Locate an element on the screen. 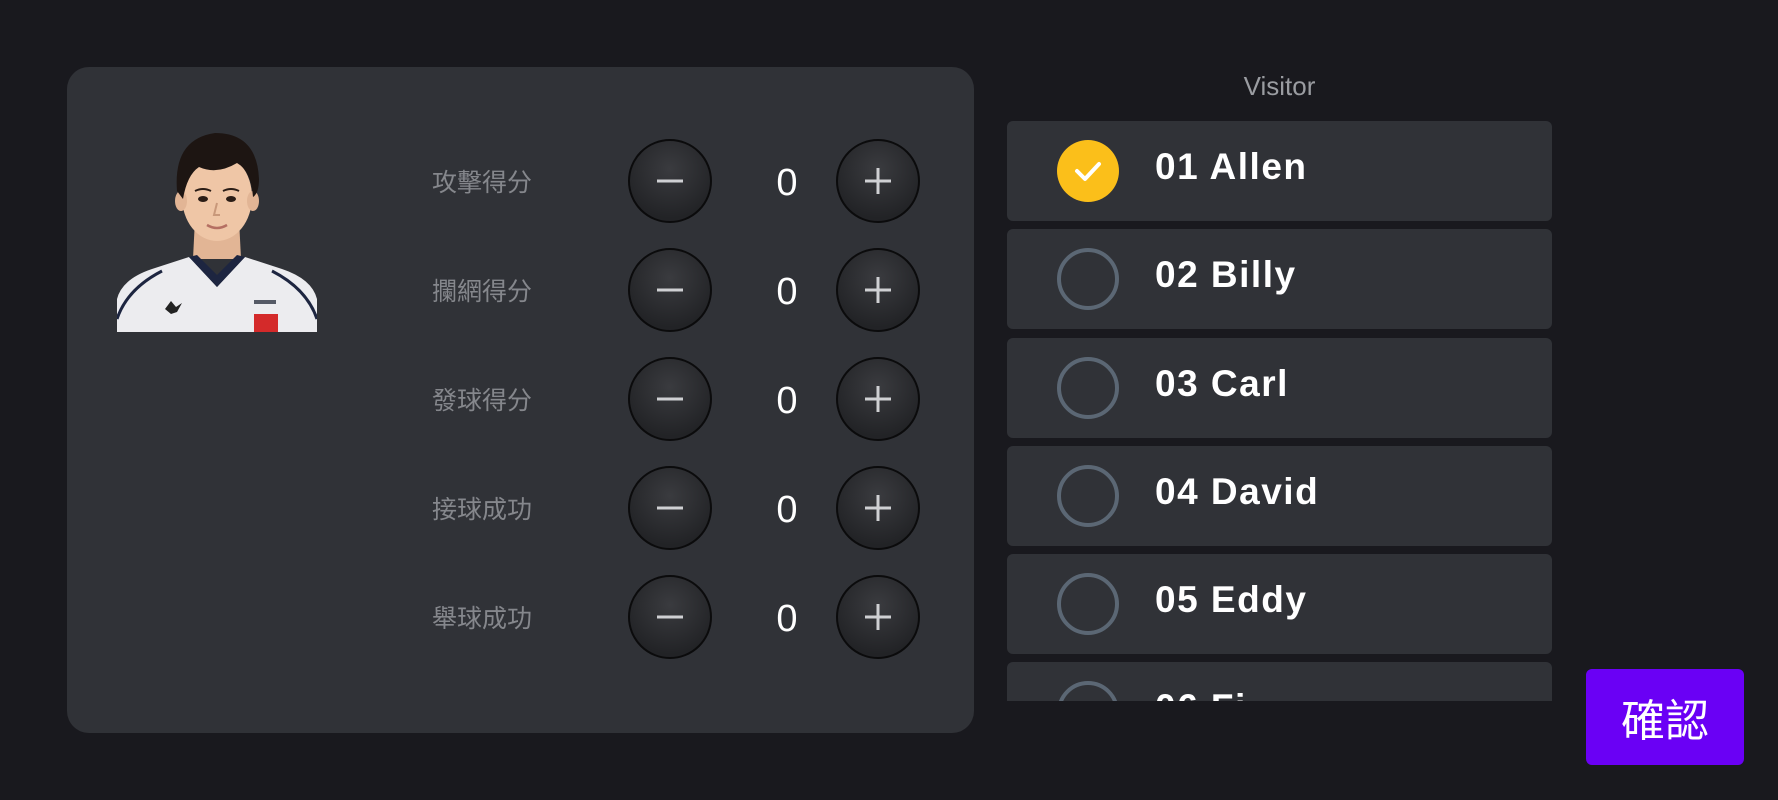 Image resolution: width=1778 pixels, height=800 pixels. stat-row-attack: 攻擊得分 0 is located at coordinates (520, 183).